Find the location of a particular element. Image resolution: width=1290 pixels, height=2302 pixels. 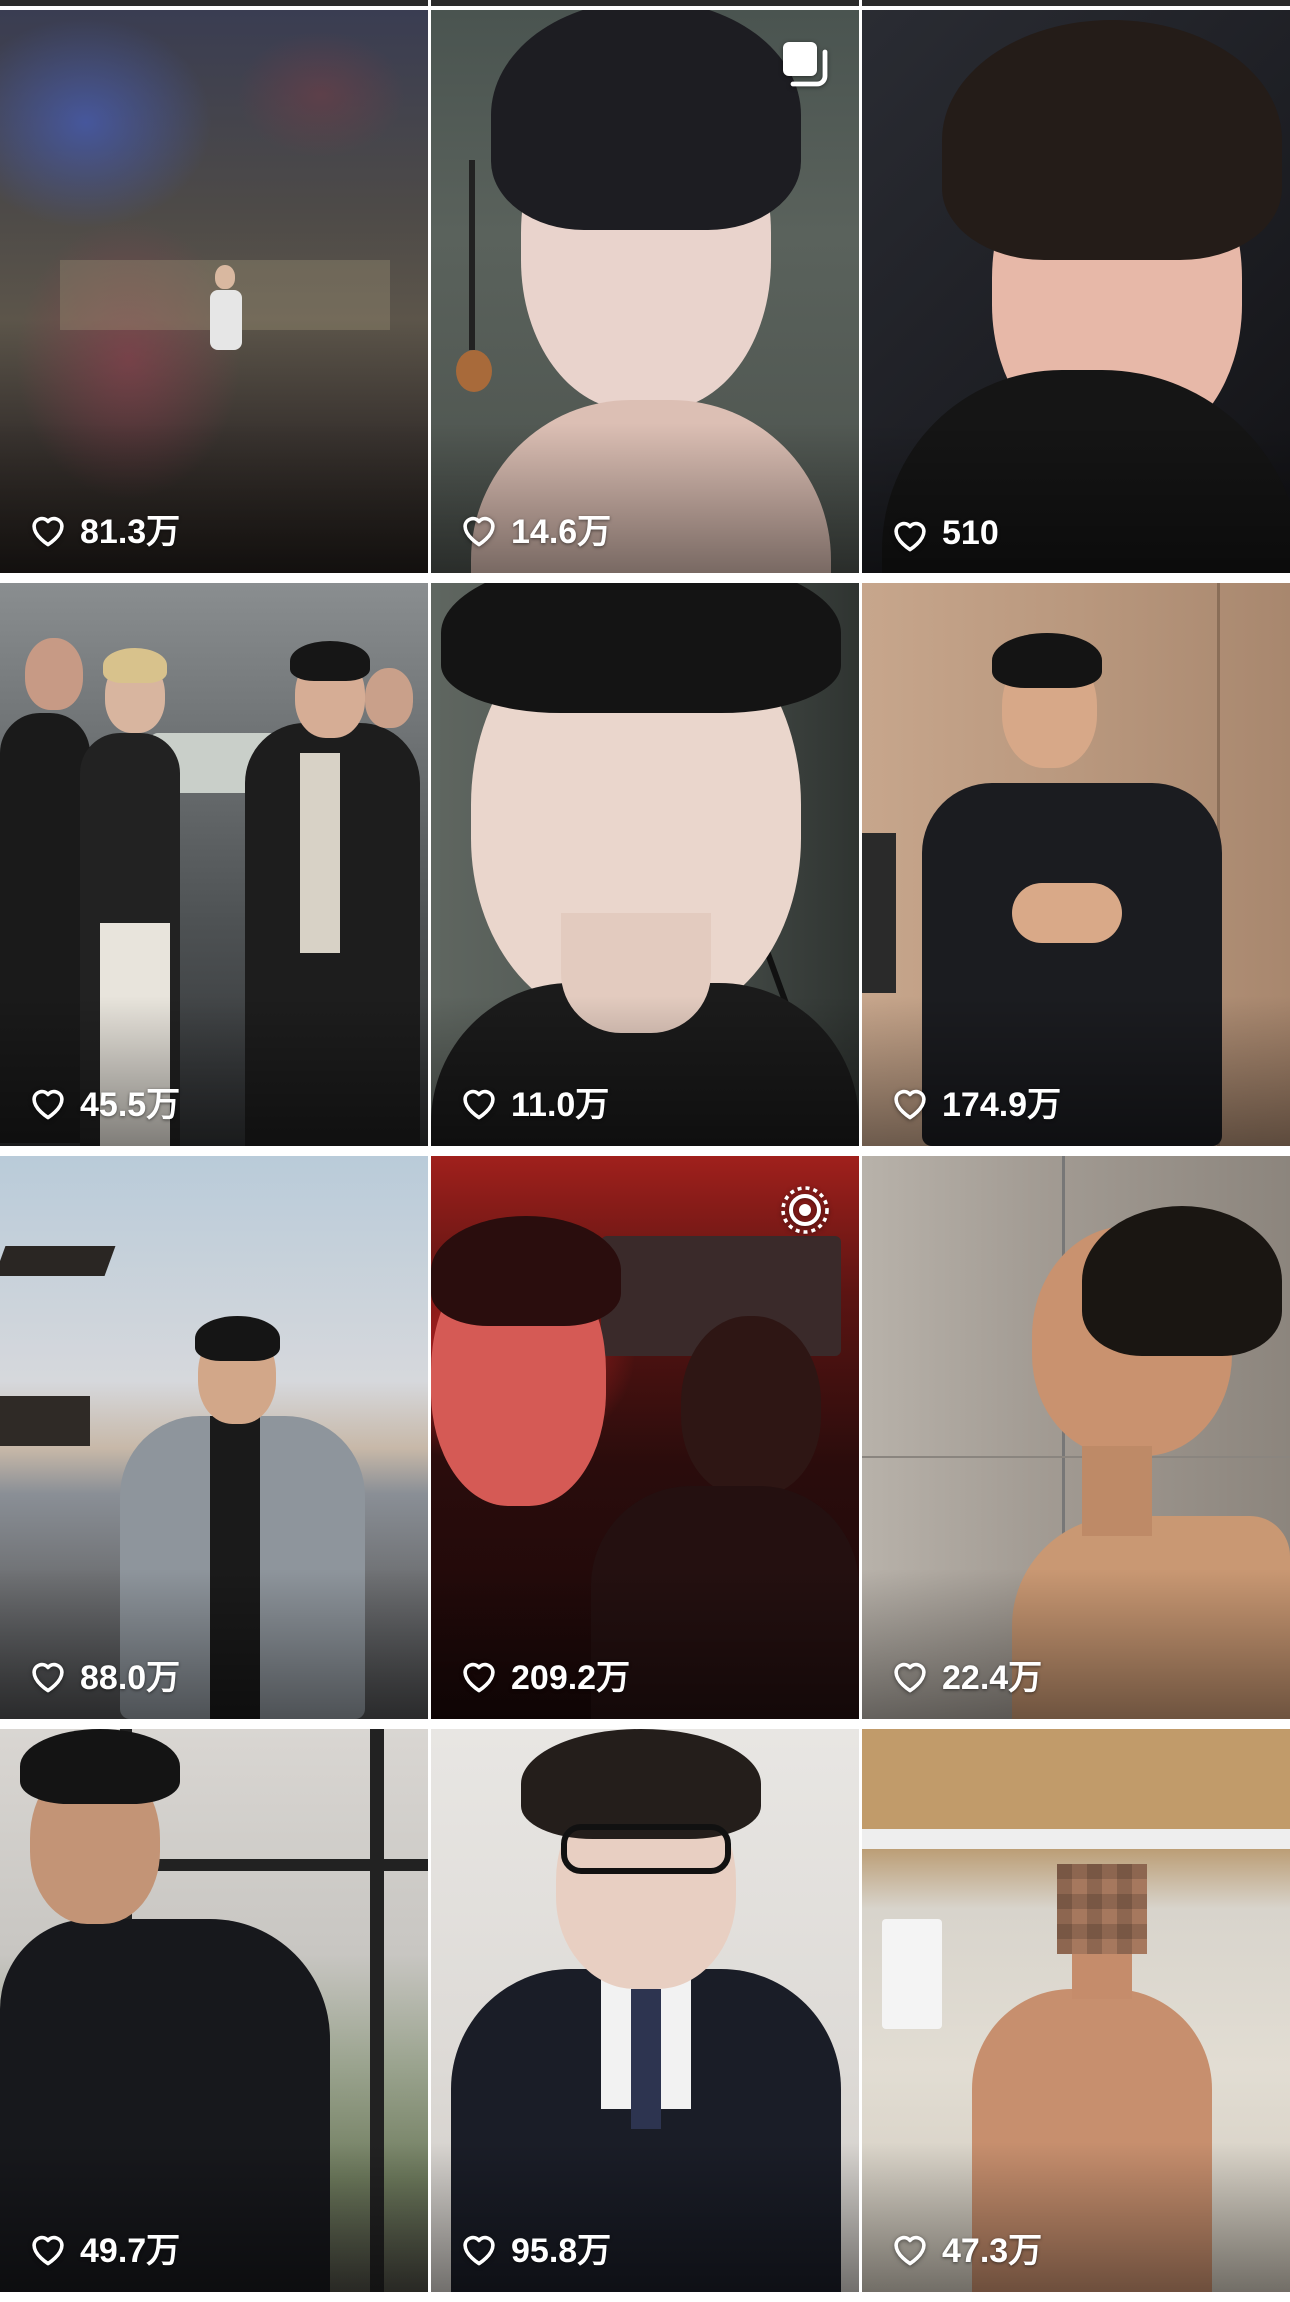

multi-photo-icon is located at coordinates (805, 64).